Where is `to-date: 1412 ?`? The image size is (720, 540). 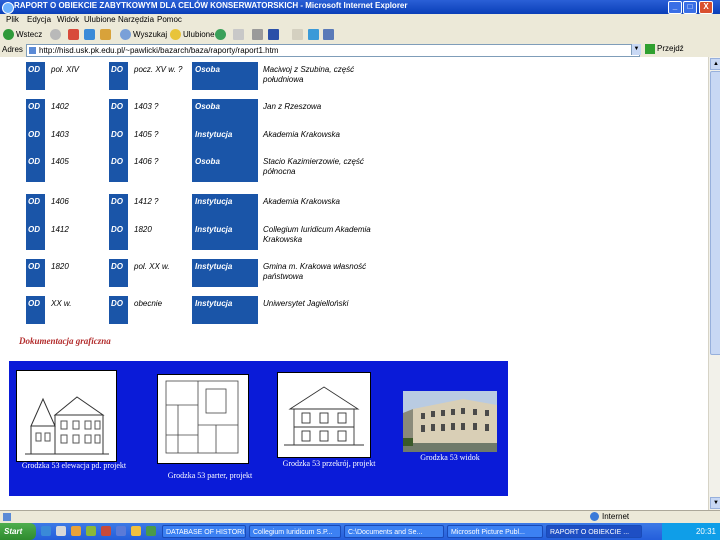
to-date: 1412 ? is located at coordinates (146, 201).